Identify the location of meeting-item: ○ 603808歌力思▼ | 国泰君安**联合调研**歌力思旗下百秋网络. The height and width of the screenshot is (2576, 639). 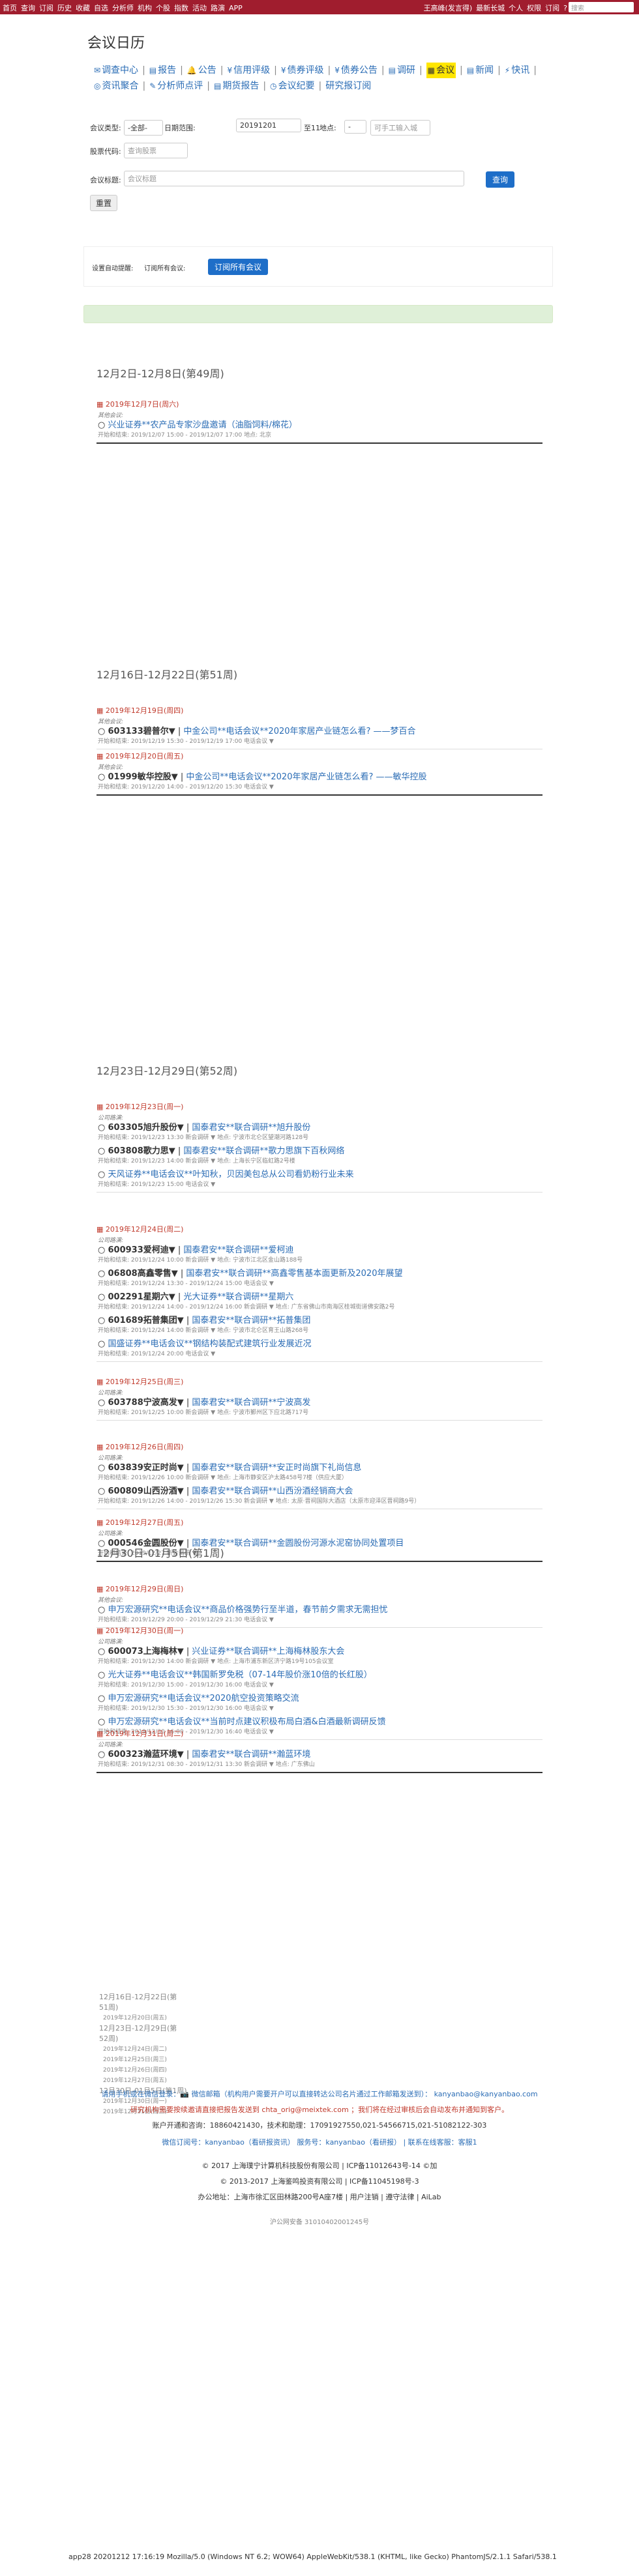
(221, 1150).